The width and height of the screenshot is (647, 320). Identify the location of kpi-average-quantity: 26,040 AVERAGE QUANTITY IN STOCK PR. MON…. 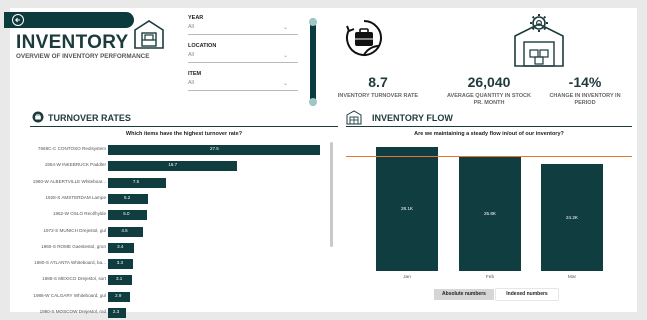
(489, 90).